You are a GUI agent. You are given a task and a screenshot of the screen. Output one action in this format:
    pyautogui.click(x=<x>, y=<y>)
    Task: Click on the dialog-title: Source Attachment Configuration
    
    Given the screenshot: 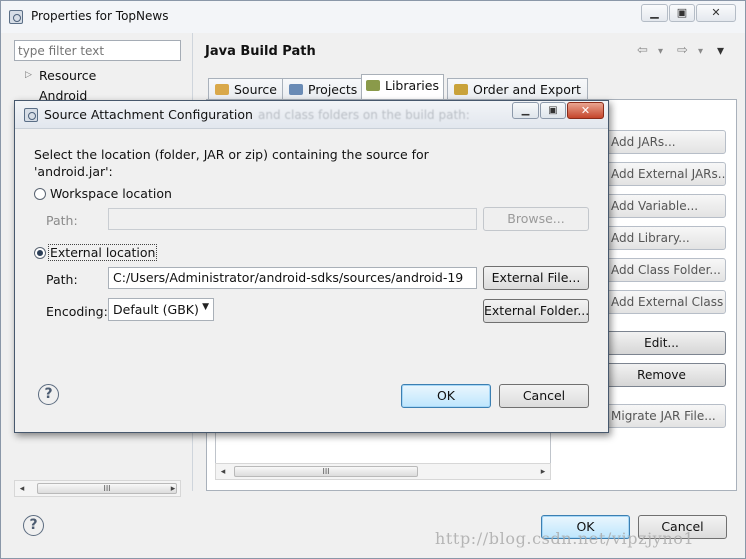 What is the action you would take?
    pyautogui.click(x=148, y=114)
    